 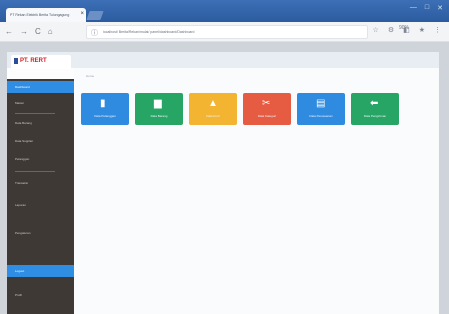 What do you see at coordinates (9, 31) in the screenshot?
I see `back-icon: ←` at bounding box center [9, 31].